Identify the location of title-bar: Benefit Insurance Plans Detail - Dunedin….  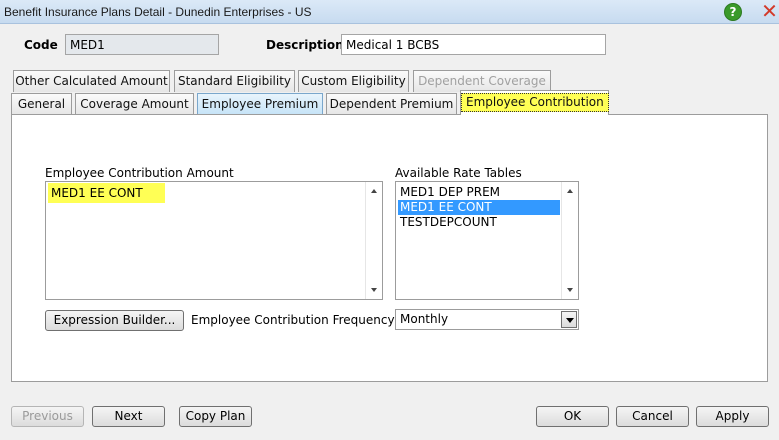
(389, 12).